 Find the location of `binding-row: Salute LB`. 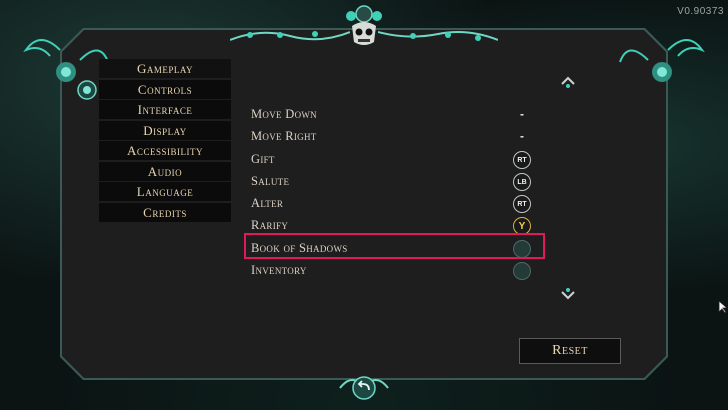

binding-row: Salute LB is located at coordinates (396, 182).